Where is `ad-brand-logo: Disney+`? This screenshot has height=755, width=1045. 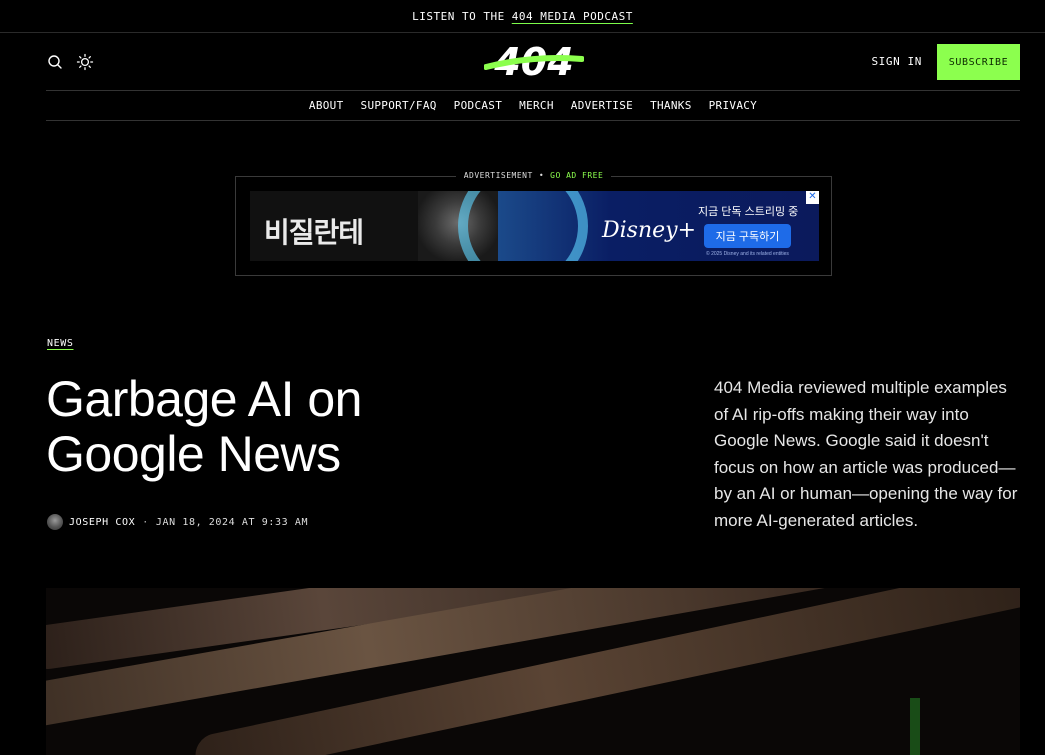 ad-brand-logo: Disney+ is located at coordinates (649, 230).